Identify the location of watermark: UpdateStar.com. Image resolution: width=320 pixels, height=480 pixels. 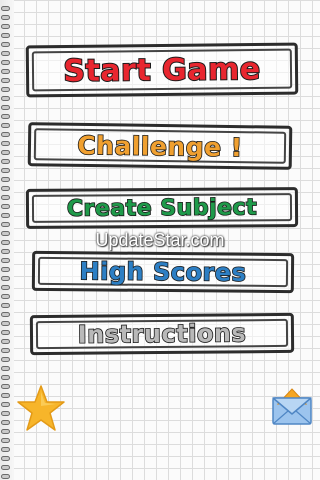
(160, 240).